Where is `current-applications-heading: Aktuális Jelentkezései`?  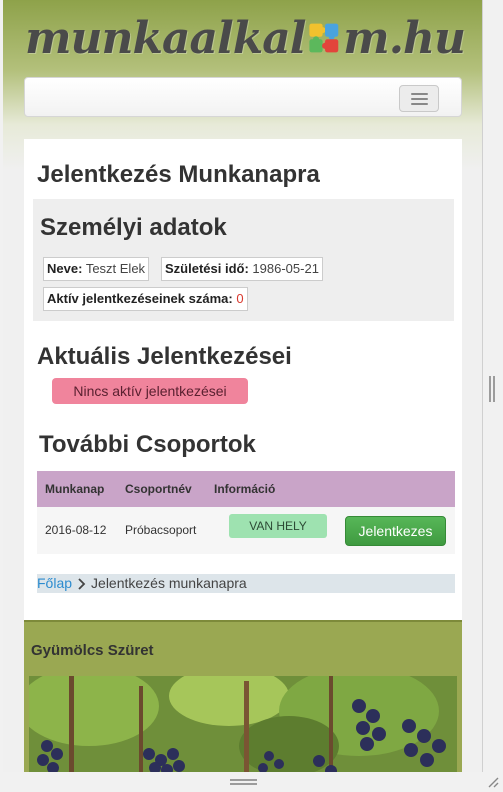 current-applications-heading: Aktuális Jelentkezései is located at coordinates (164, 356).